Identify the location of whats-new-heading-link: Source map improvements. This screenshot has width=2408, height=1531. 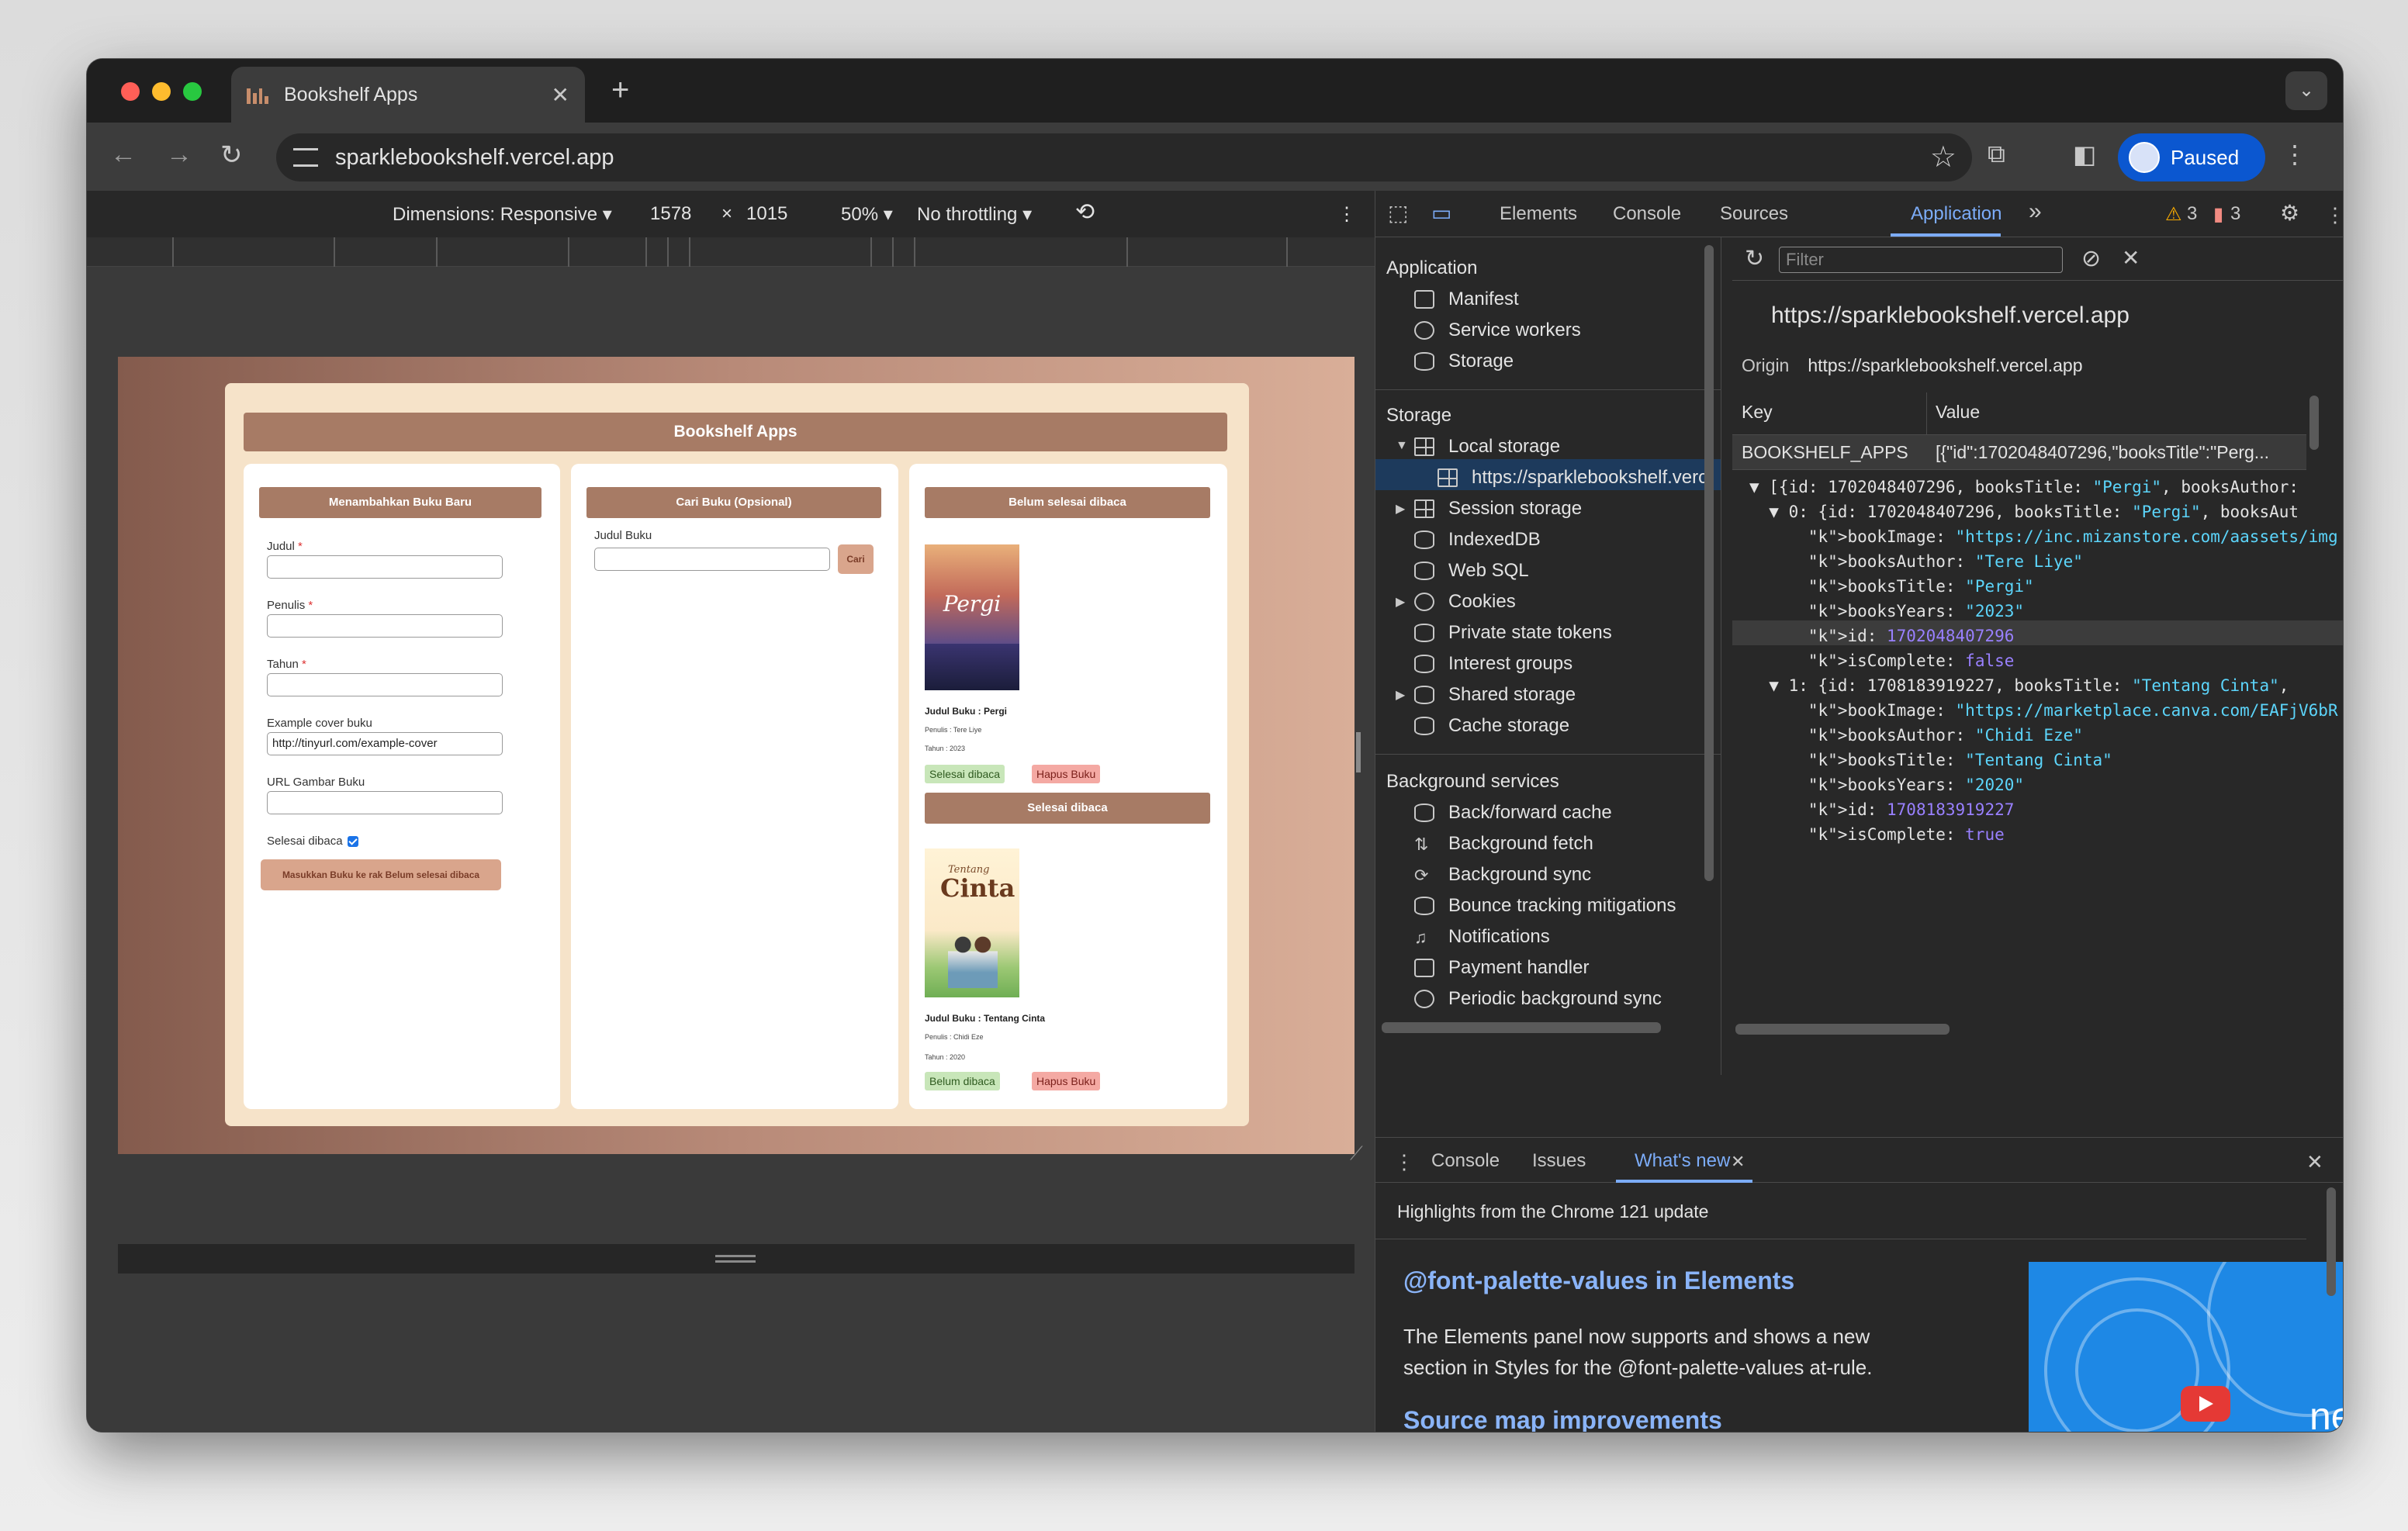
(1562, 1419).